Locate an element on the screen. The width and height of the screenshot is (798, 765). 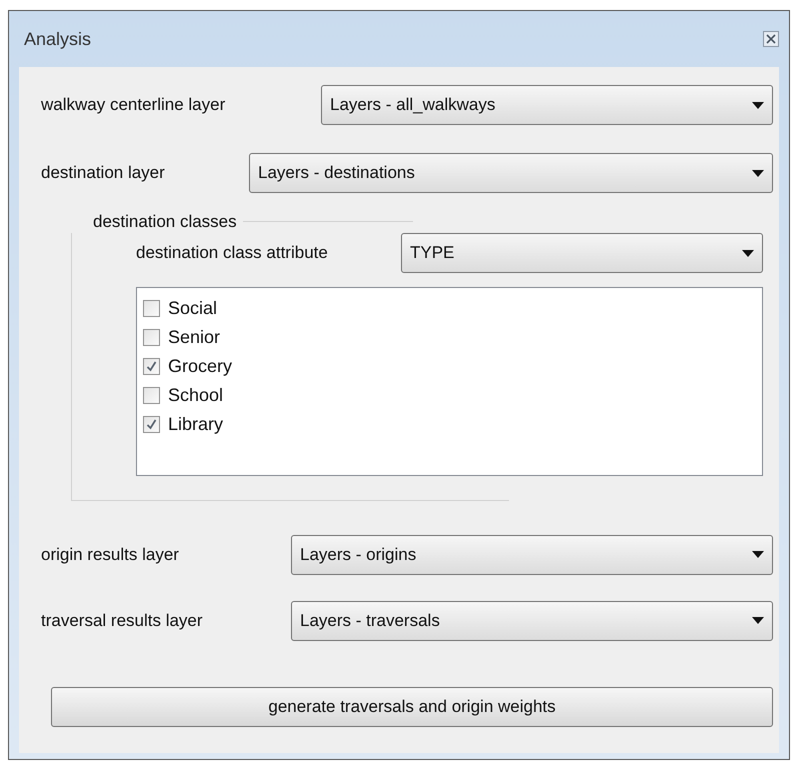
field-label: destination class attribute is located at coordinates (232, 253).